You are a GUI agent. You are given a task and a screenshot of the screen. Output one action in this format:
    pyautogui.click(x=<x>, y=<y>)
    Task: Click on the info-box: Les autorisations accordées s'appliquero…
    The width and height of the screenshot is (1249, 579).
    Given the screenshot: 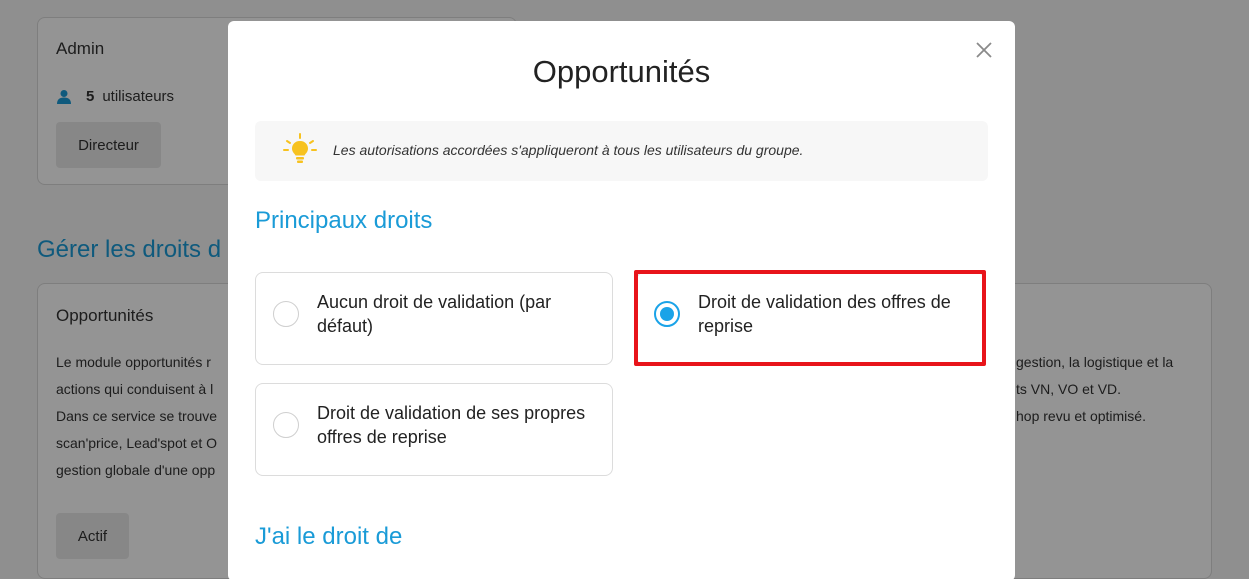 What is the action you would take?
    pyautogui.click(x=621, y=151)
    